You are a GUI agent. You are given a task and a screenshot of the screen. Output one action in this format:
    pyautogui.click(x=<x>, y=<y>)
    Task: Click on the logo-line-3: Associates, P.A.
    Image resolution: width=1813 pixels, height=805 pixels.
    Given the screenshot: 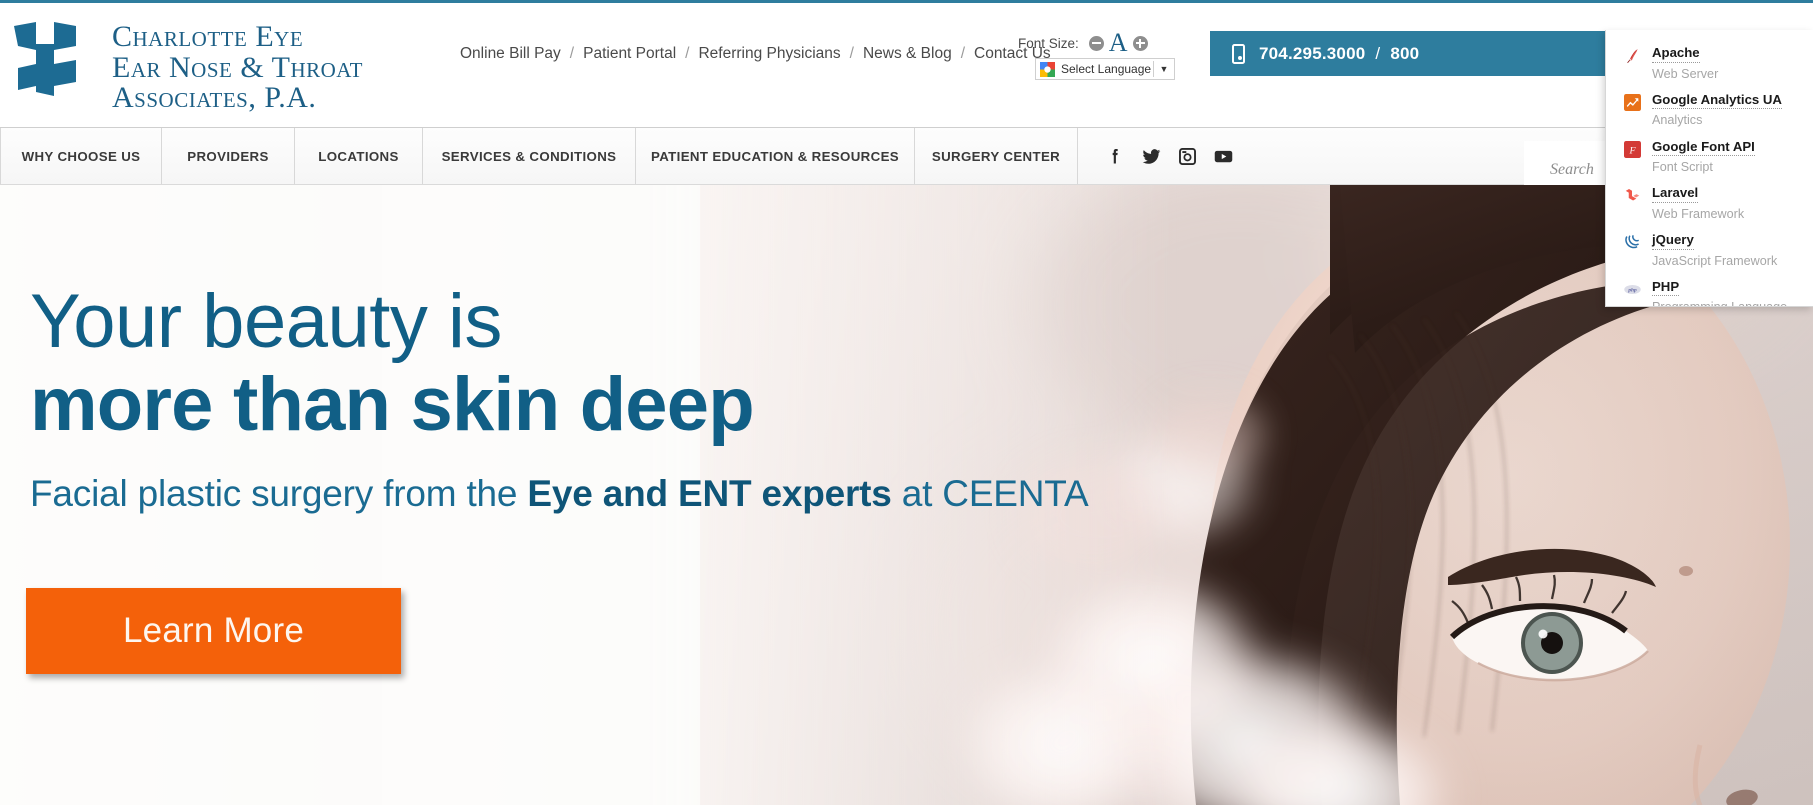 What is the action you would take?
    pyautogui.click(x=214, y=98)
    